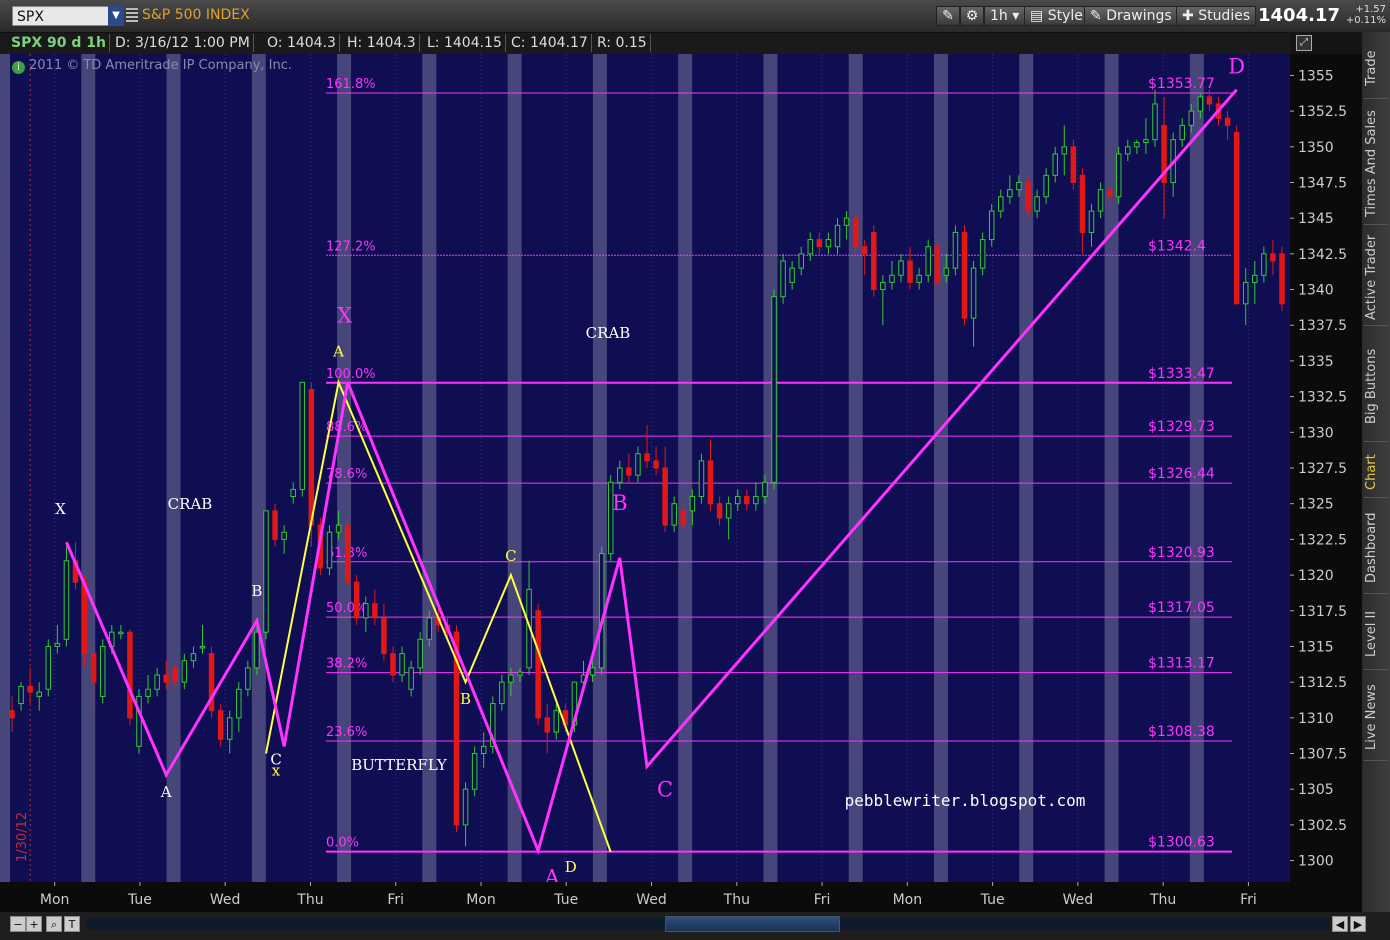 The image size is (1390, 940). Describe the element at coordinates (1376, 634) in the screenshot. I see `sidebar-tab-level-ii: Level II` at that location.